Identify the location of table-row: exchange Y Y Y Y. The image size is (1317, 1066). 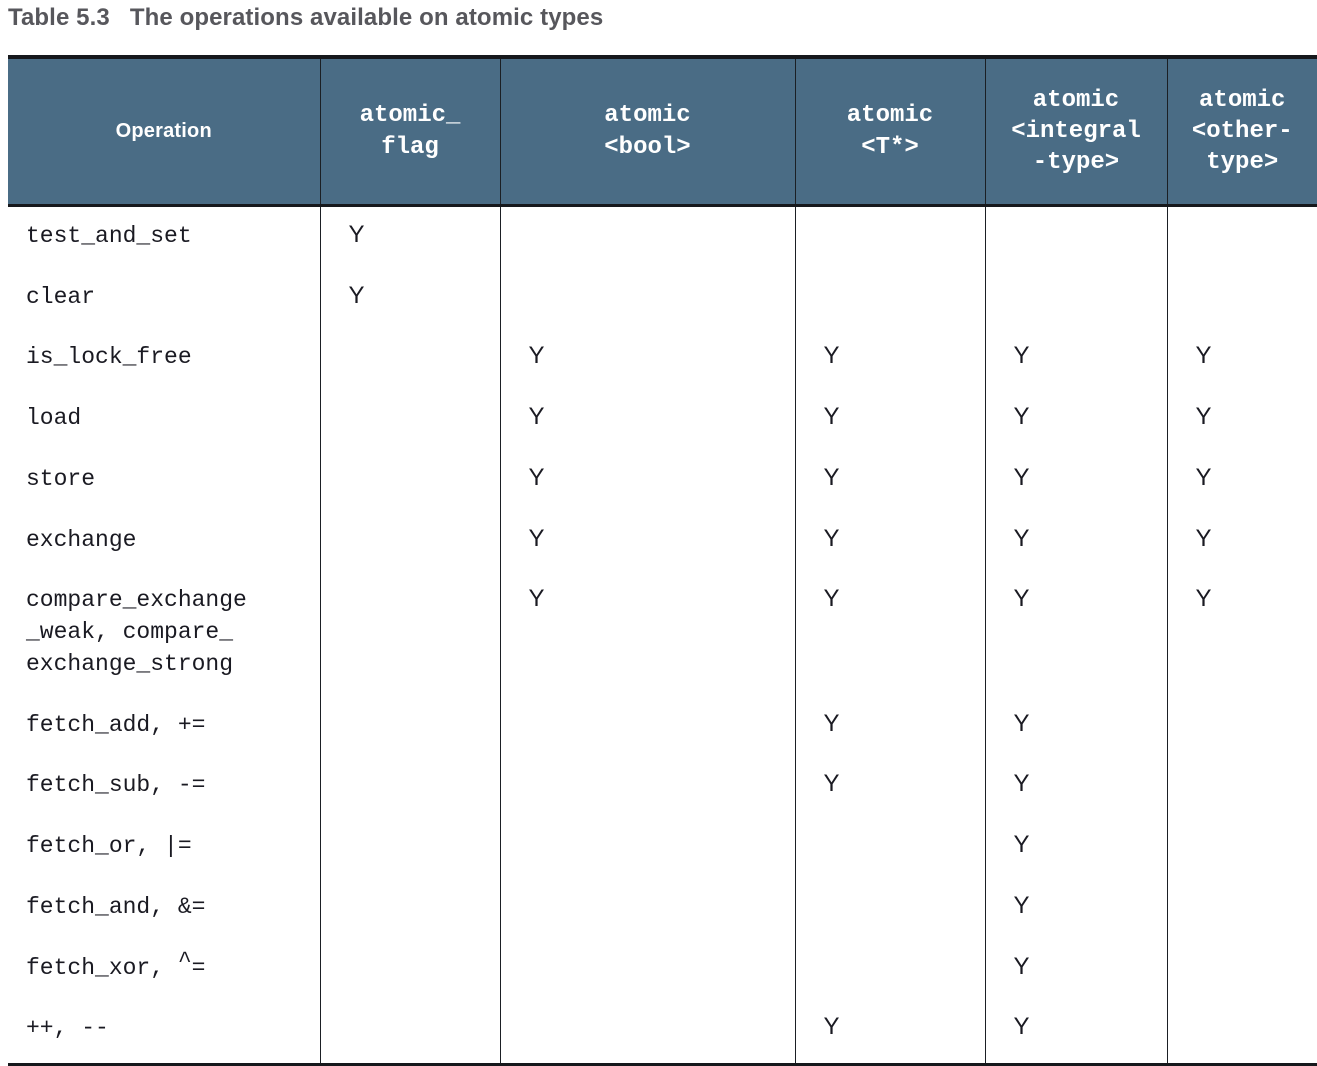
(662, 541).